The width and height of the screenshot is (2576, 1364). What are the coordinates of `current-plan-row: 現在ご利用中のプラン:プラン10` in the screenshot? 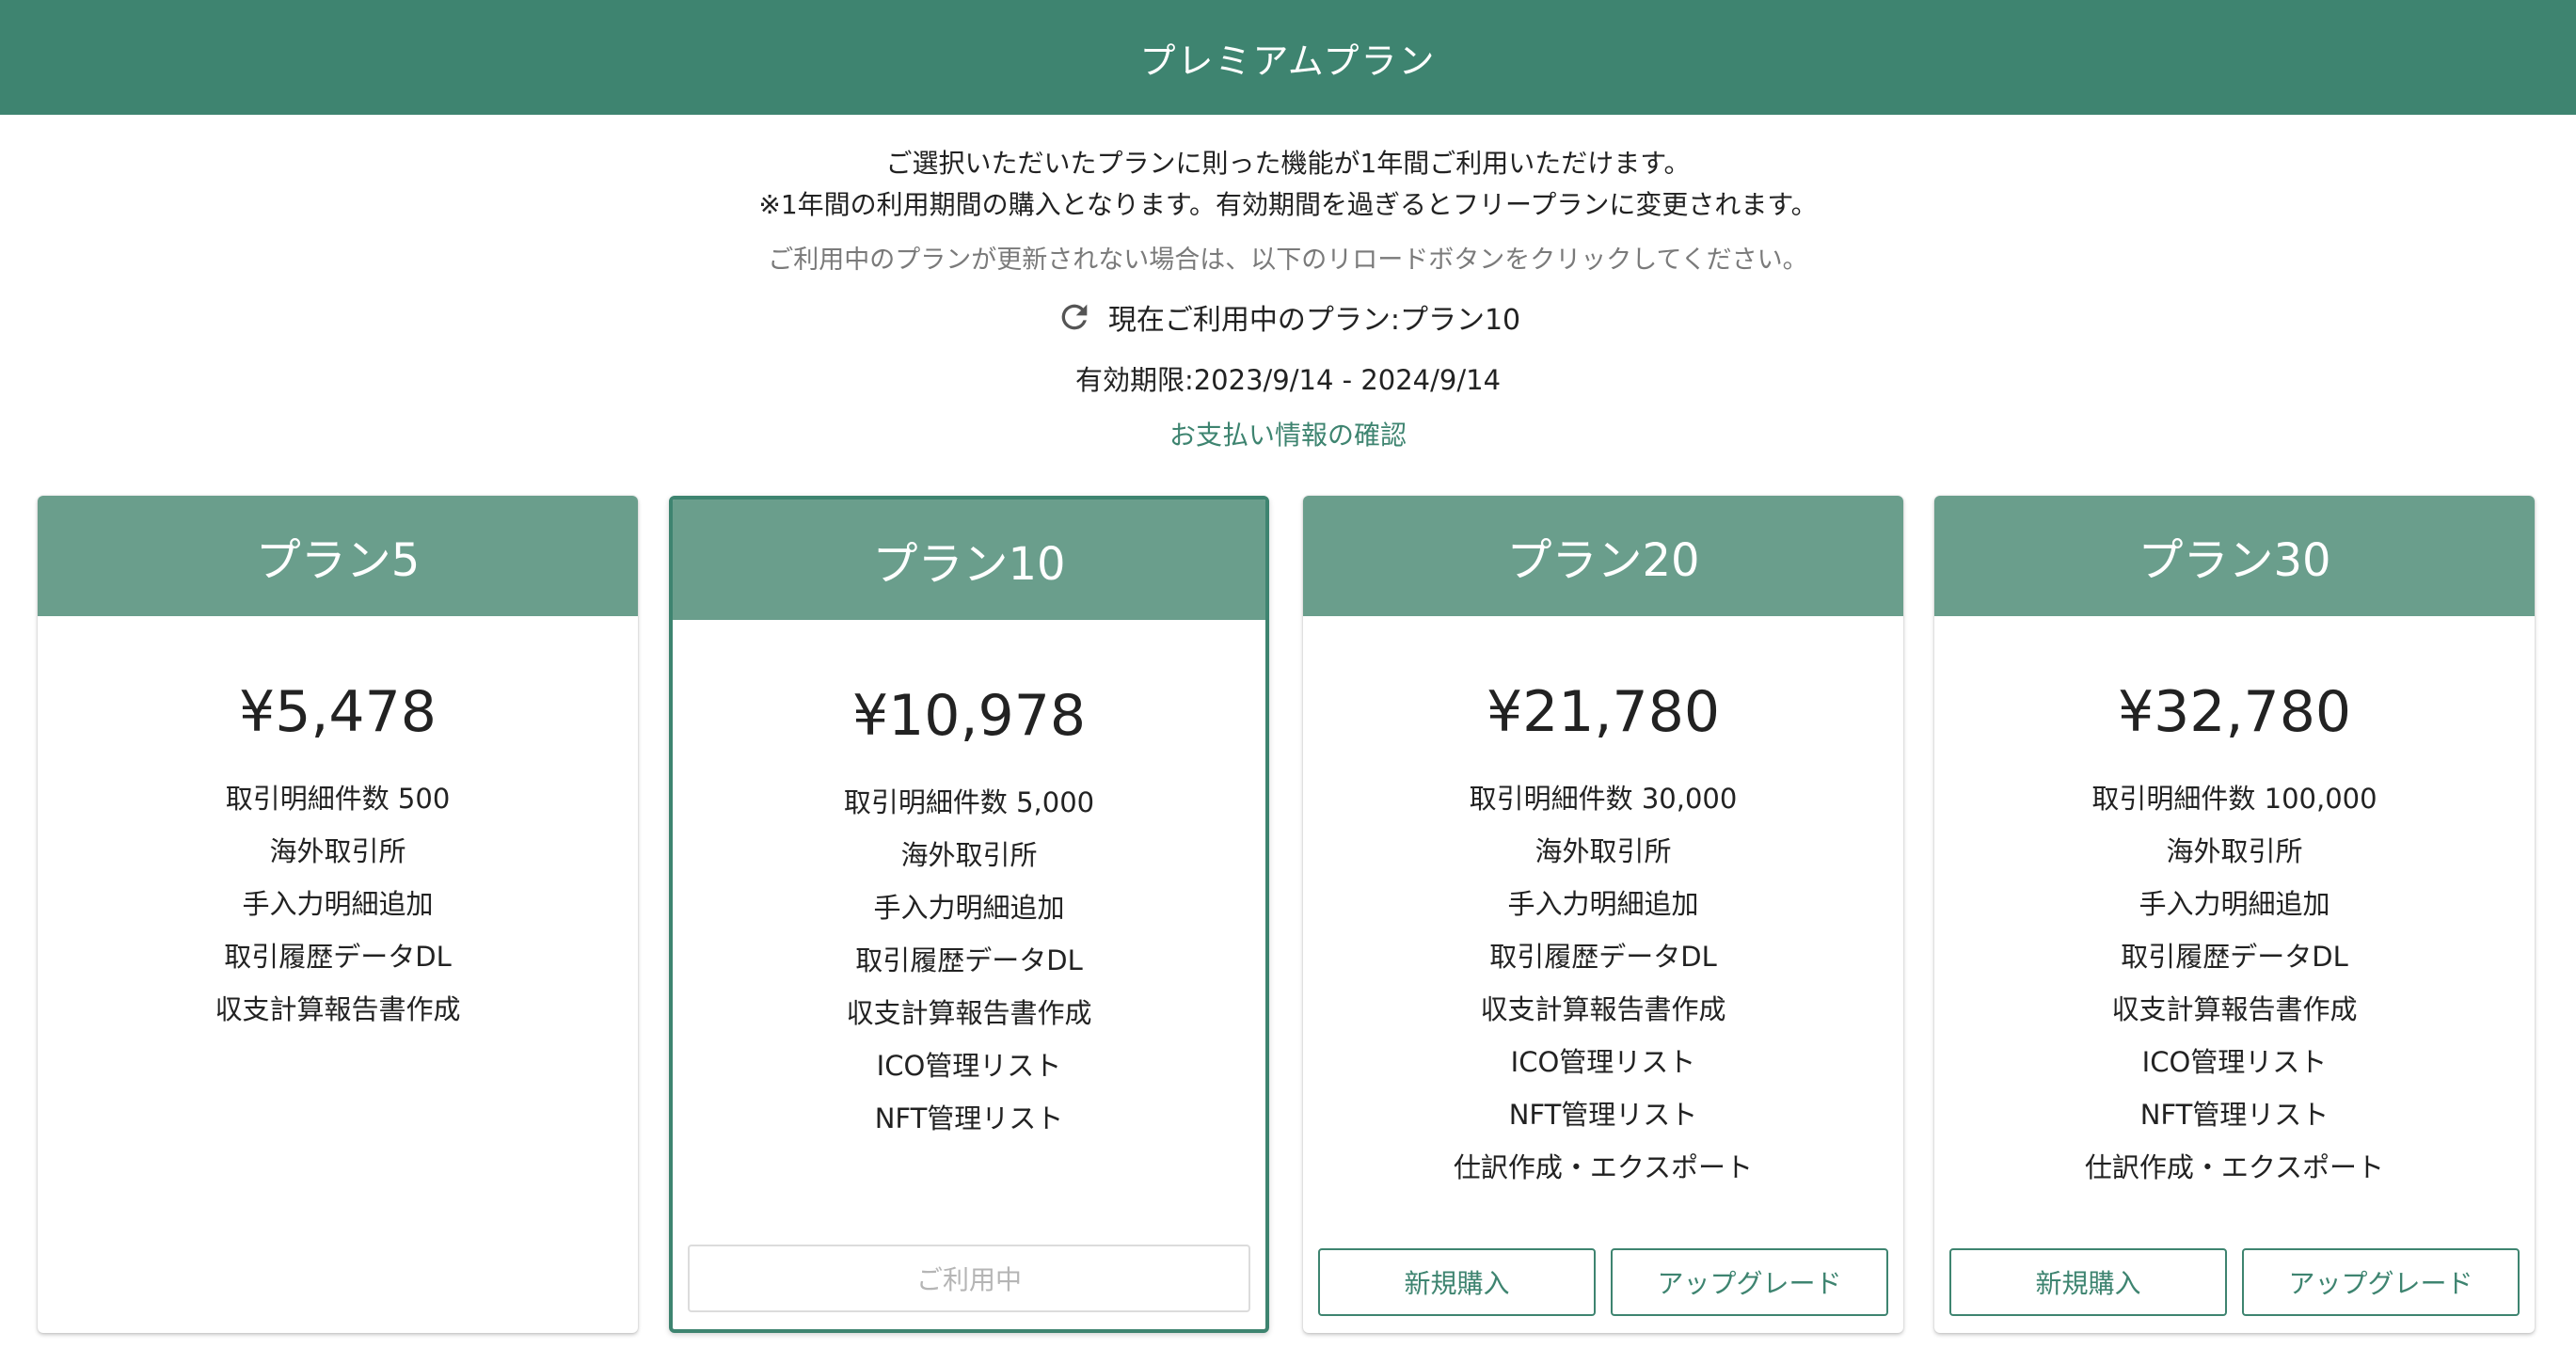 It's located at (1288, 317).